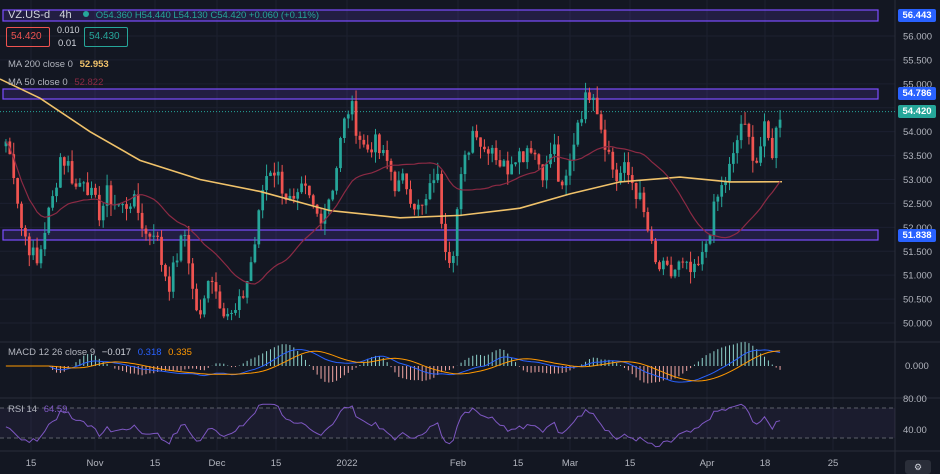 The image size is (940, 474). What do you see at coordinates (180, 352) in the screenshot?
I see `macd-hist-value: 0.335` at bounding box center [180, 352].